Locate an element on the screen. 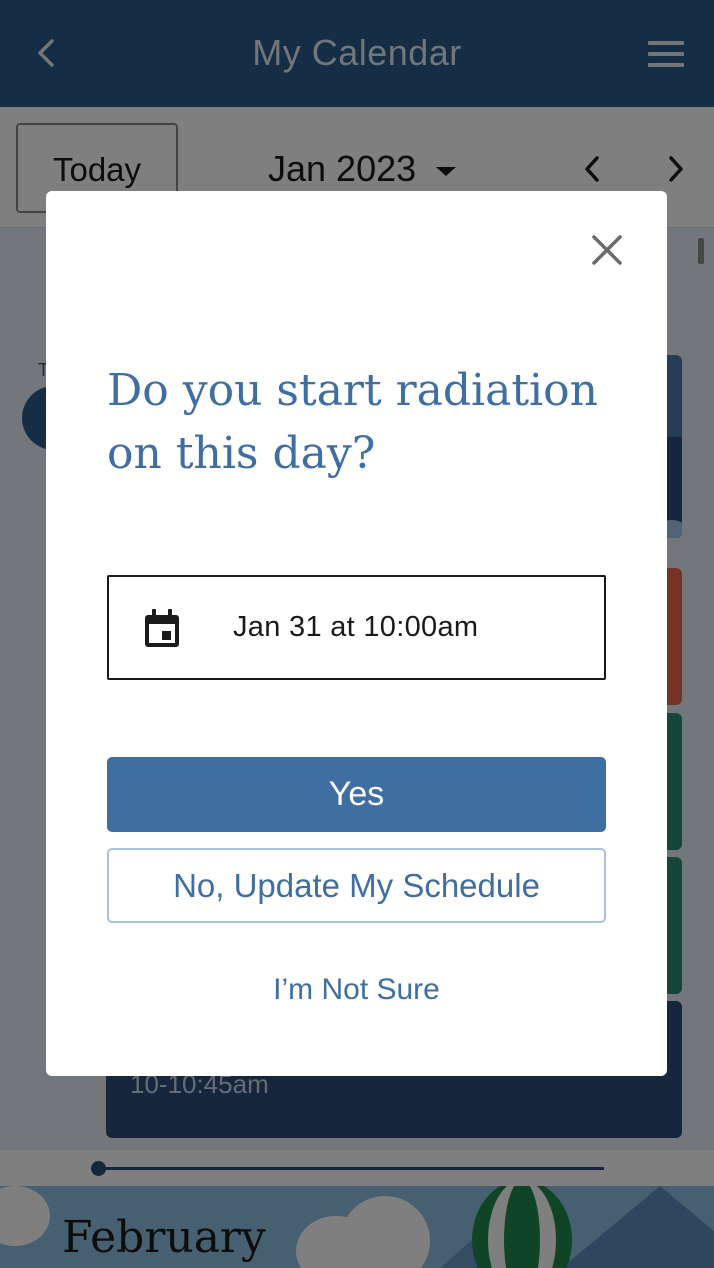  yes-button: Yes is located at coordinates (356, 794).